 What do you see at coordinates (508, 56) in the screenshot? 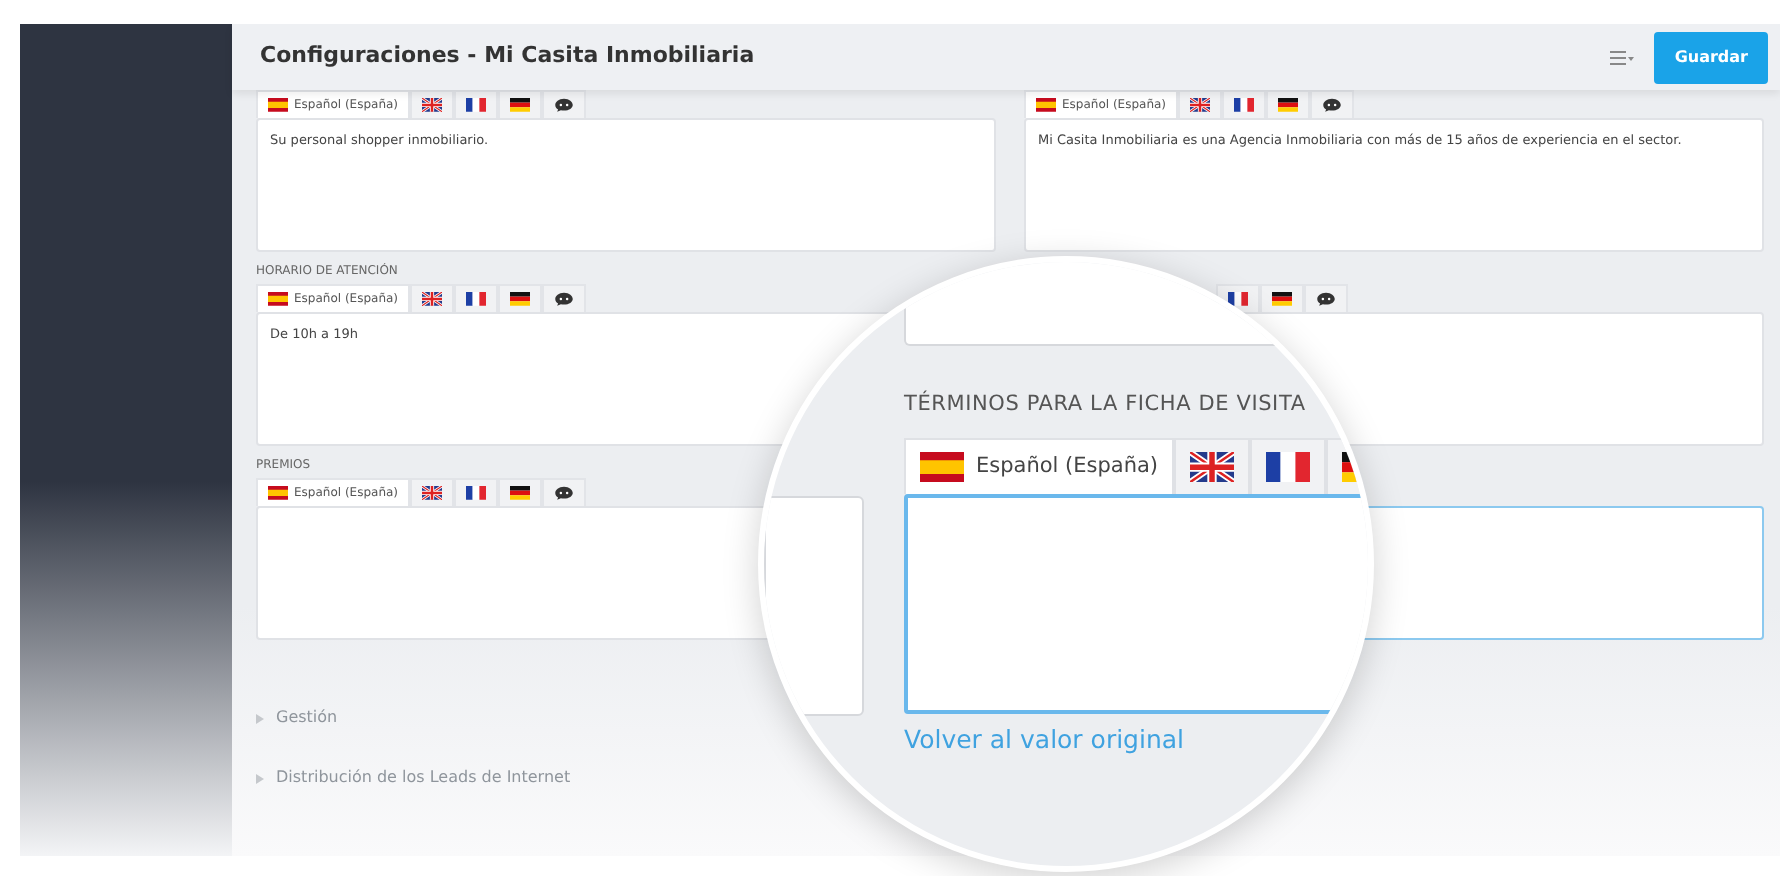
I see `page-title: Configuraciones - Mi Casita Inmobiliaria` at bounding box center [508, 56].